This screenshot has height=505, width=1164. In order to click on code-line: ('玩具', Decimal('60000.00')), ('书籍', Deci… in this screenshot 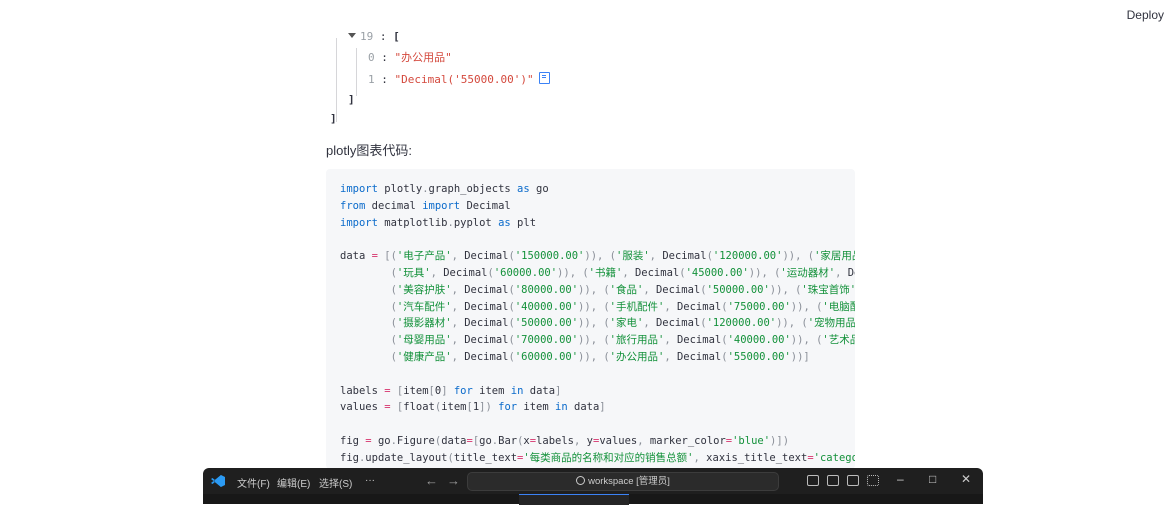, I will do `click(622, 272)`.